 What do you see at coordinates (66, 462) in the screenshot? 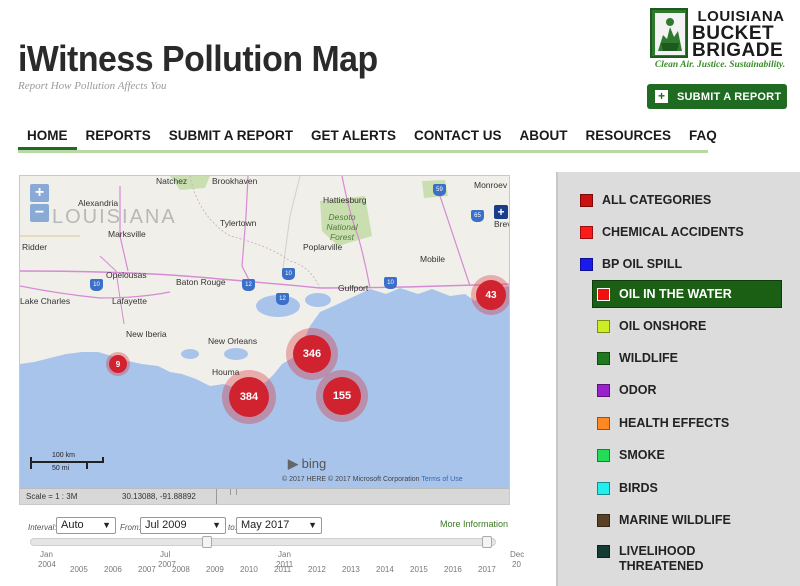
I see `scale-bar-line` at bounding box center [66, 462].